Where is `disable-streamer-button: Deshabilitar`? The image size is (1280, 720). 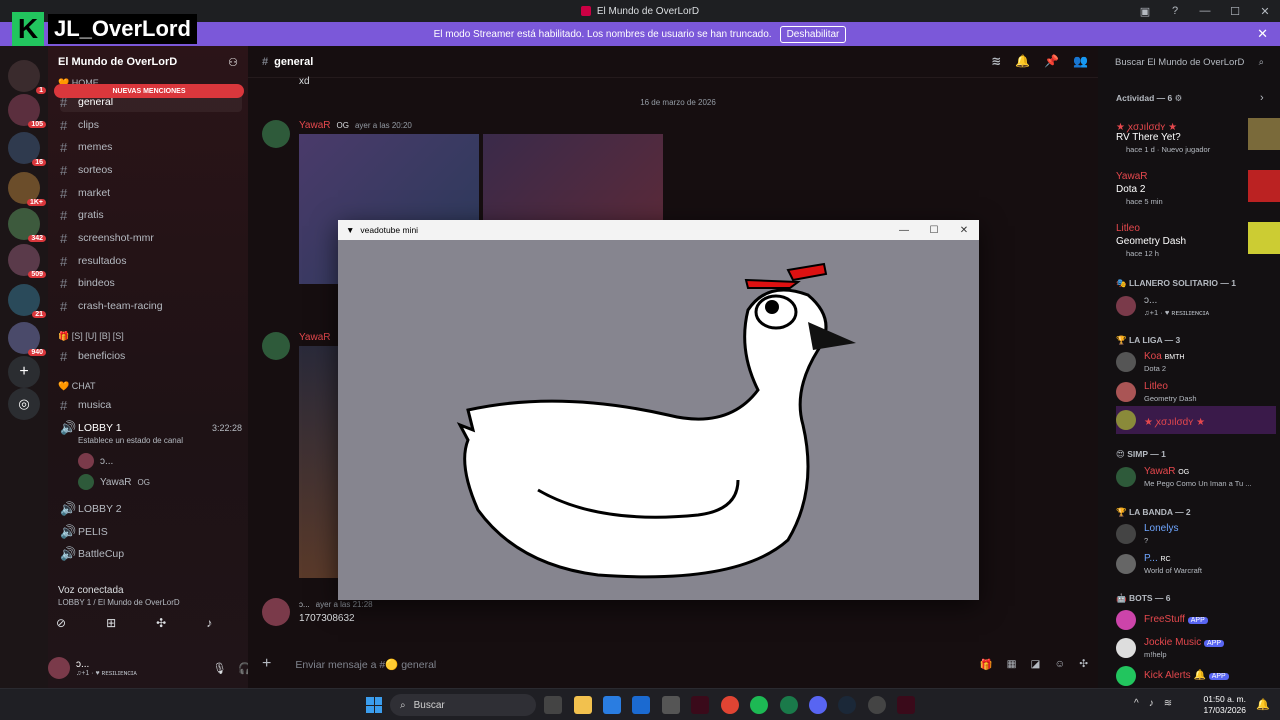
disable-streamer-button: Deshabilitar is located at coordinates (813, 34).